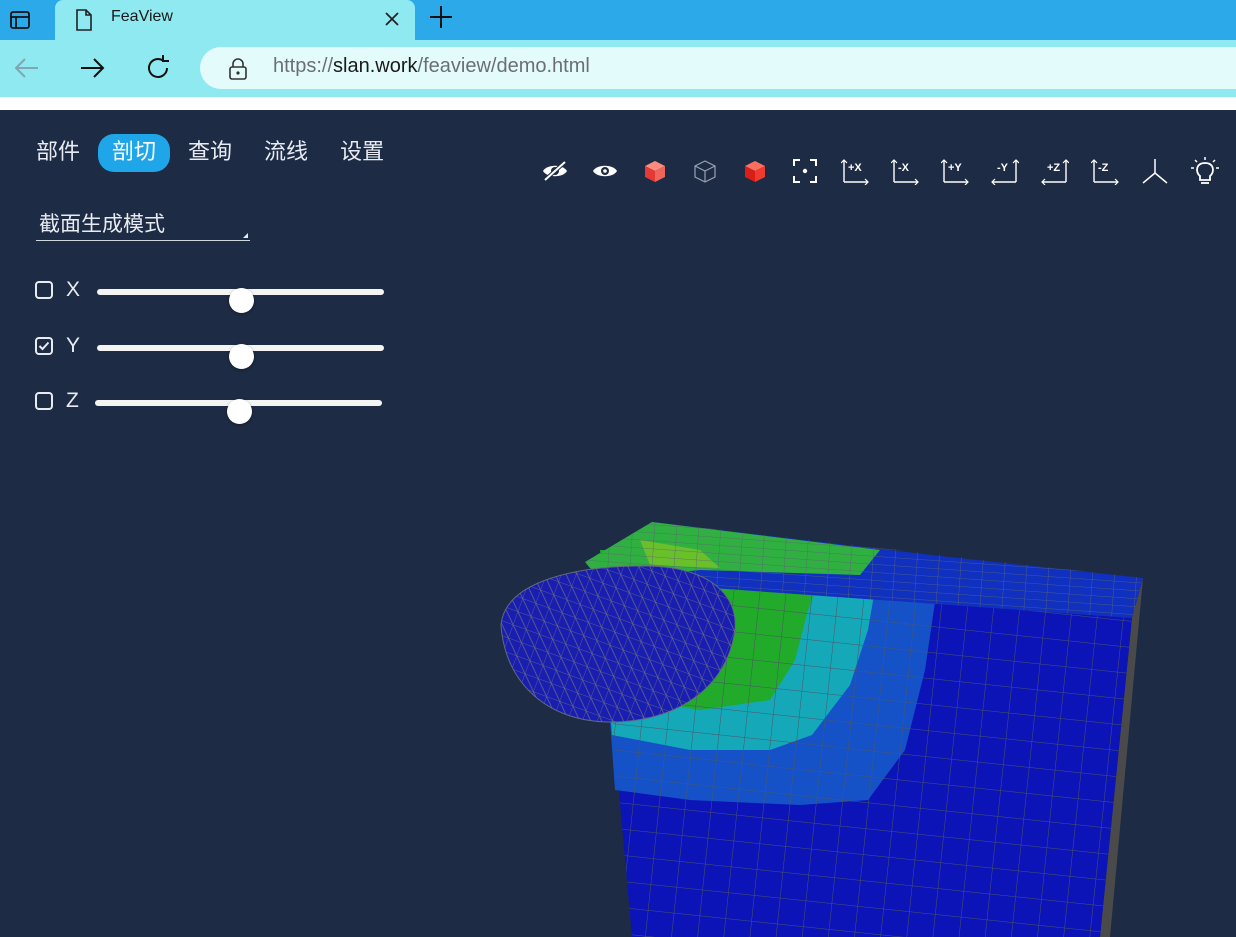  I want to click on lock-icon, so click(238, 71).